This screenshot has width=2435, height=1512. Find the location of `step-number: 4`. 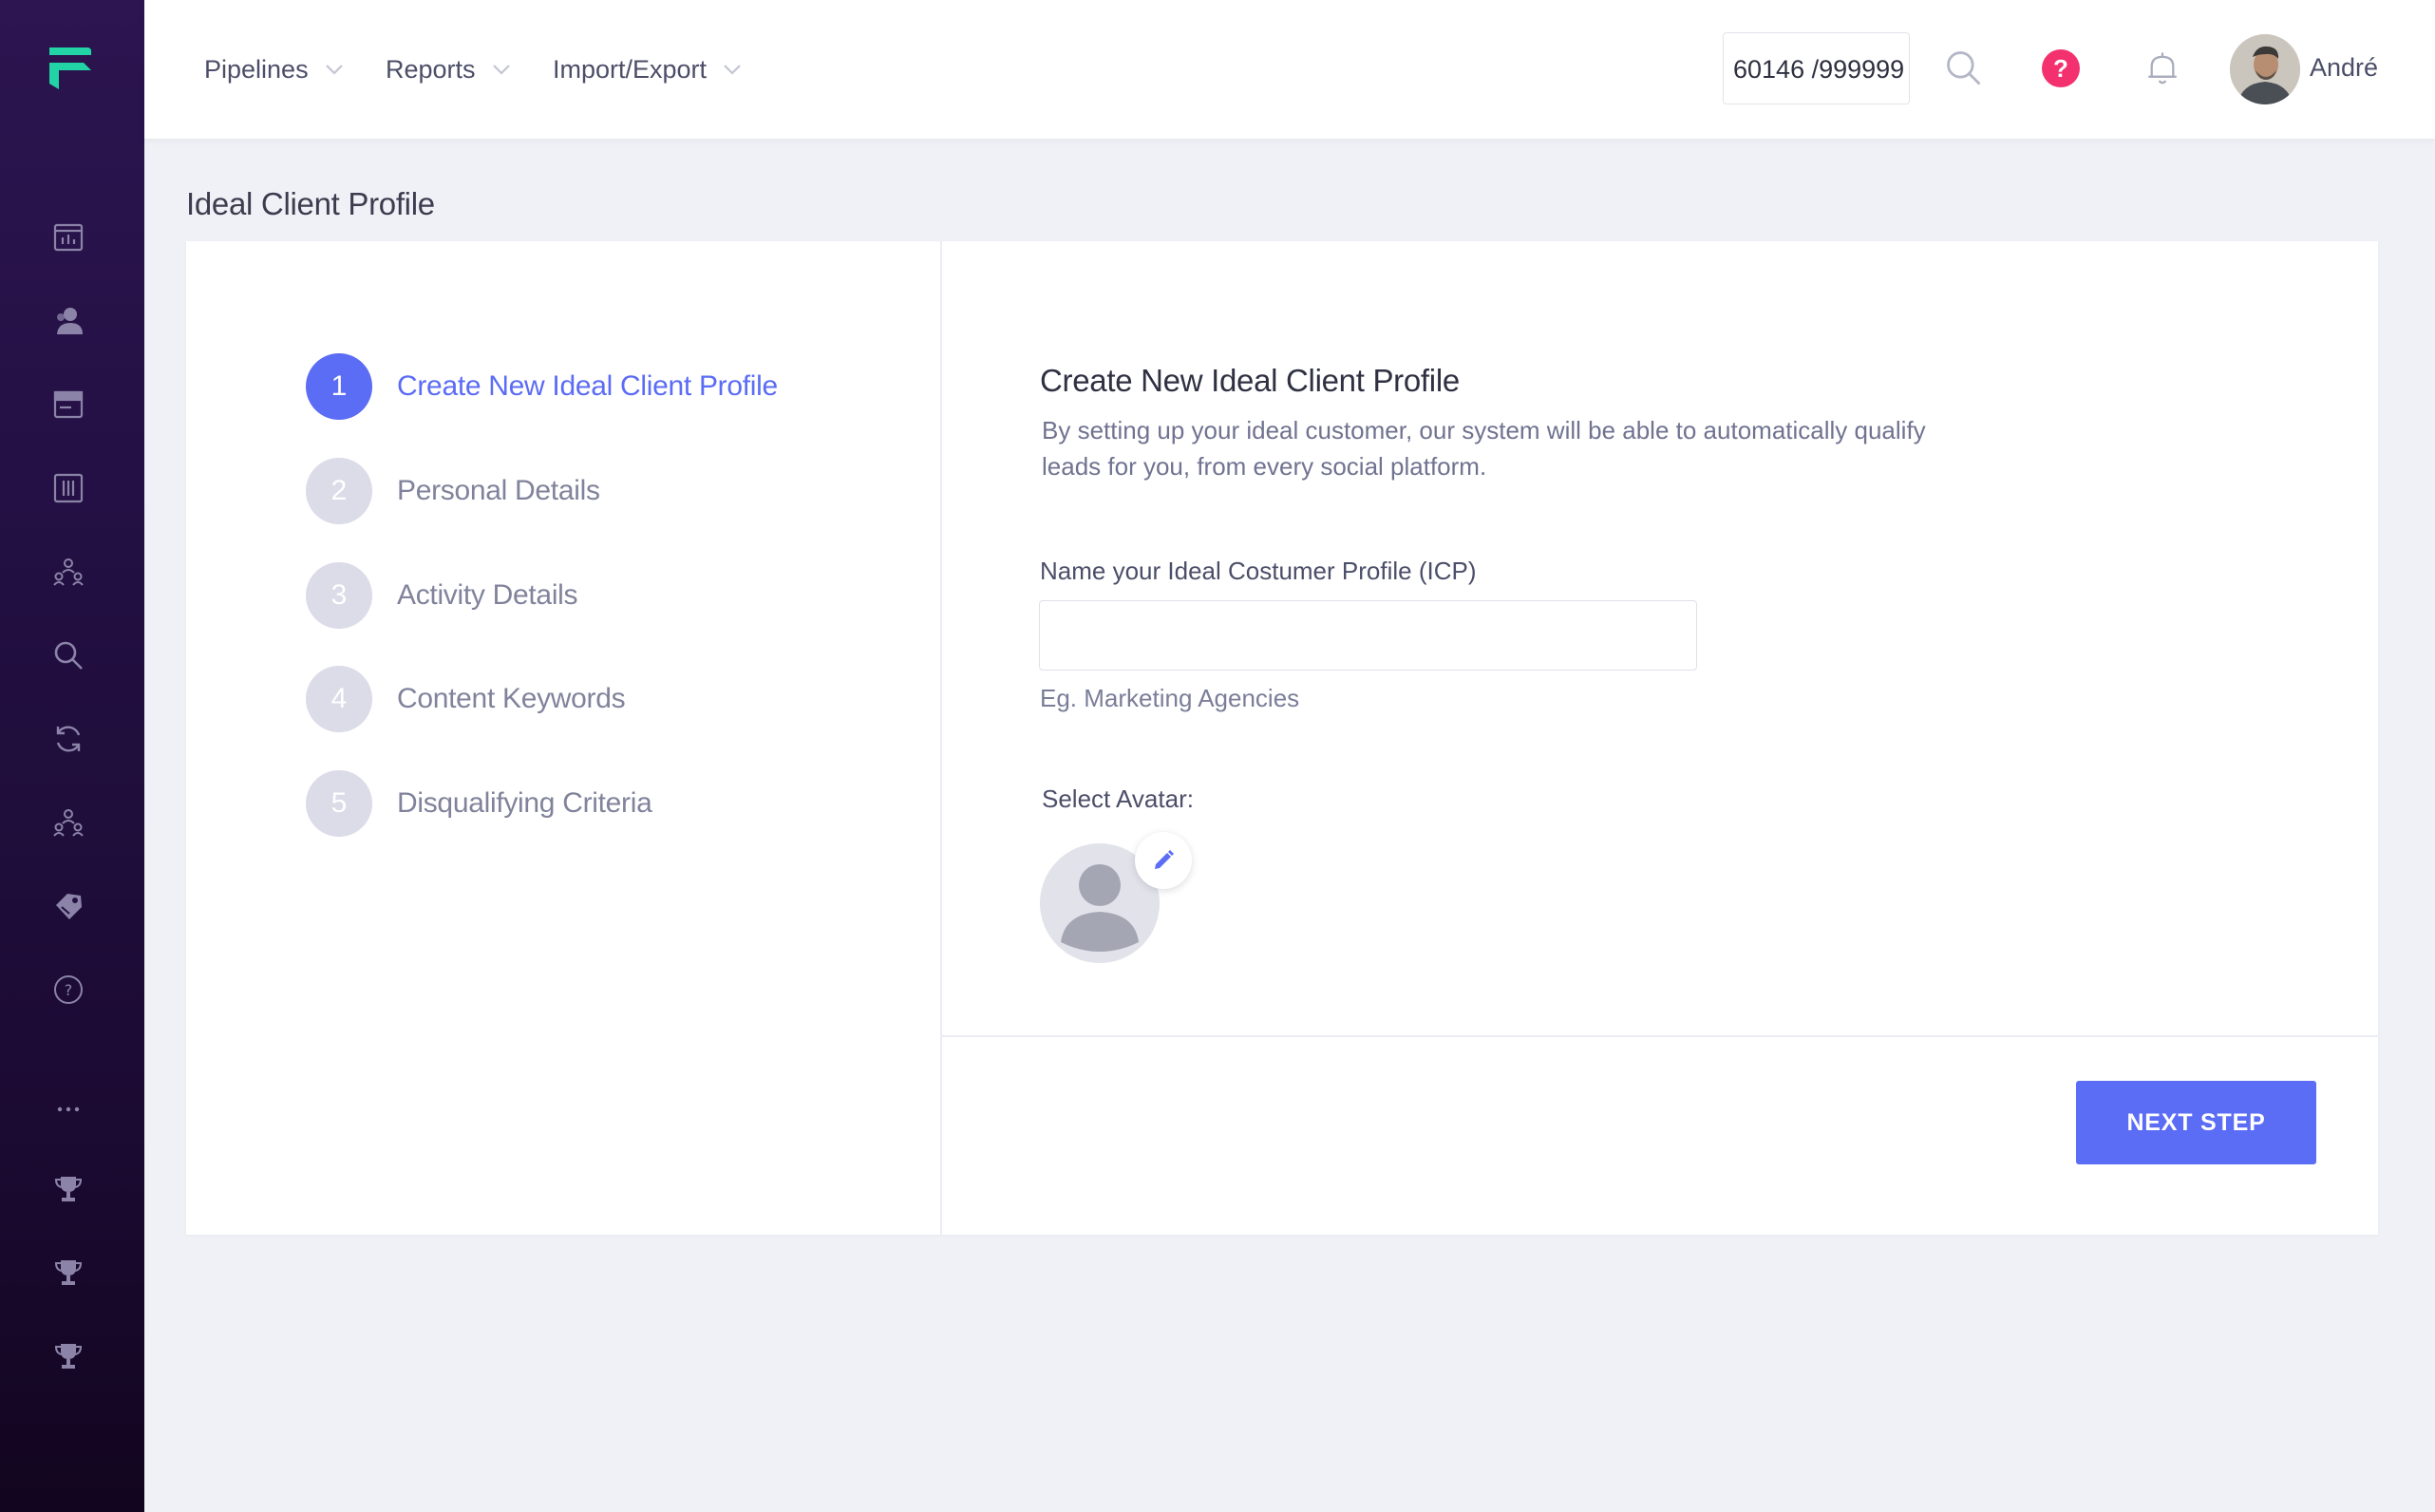

step-number: 4 is located at coordinates (339, 699).